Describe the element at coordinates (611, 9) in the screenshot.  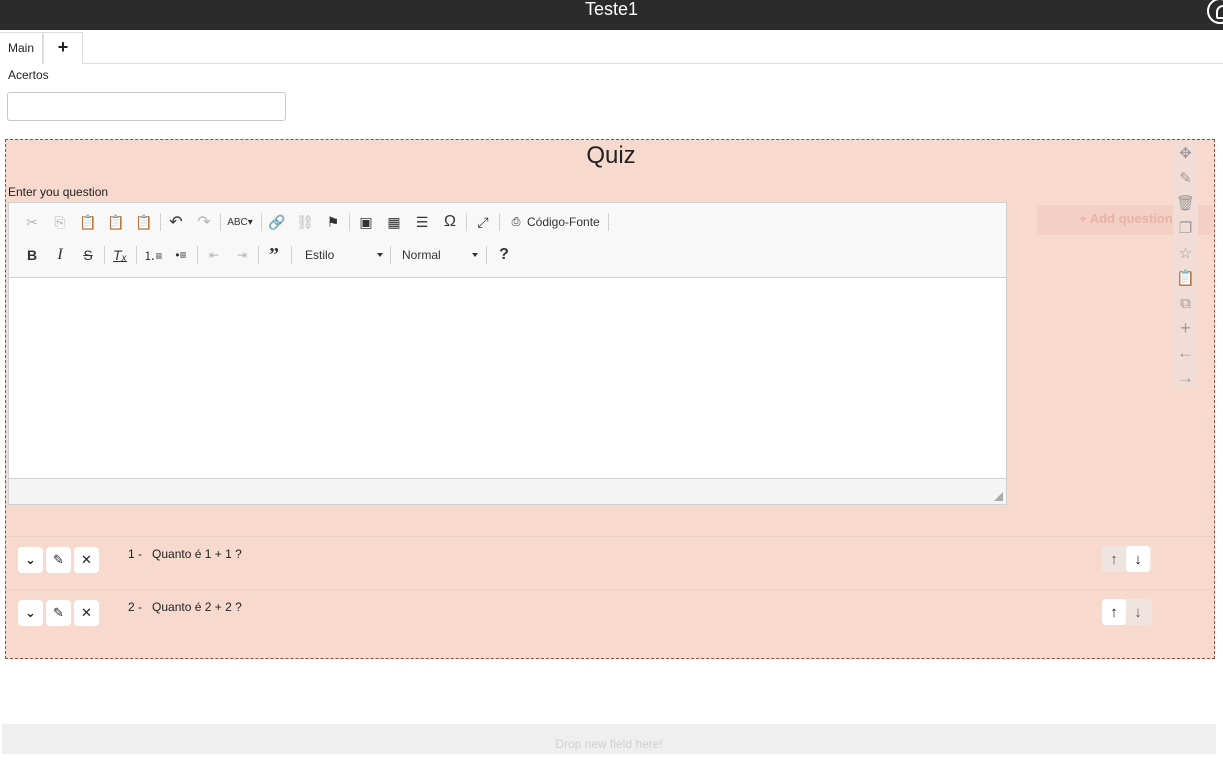
I see `app-title: Teste1` at that location.